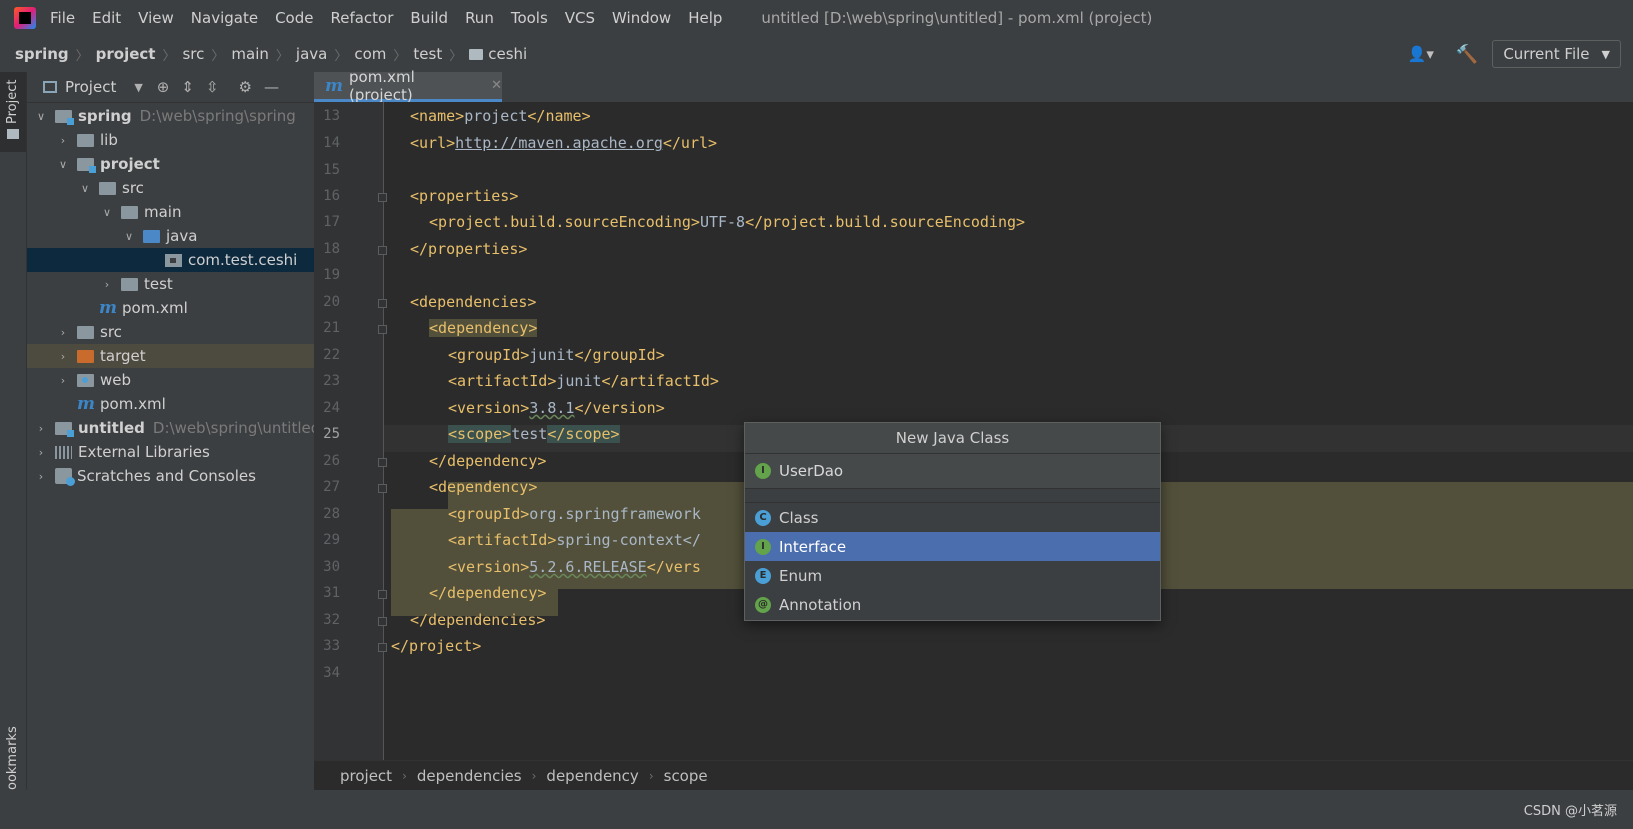 Image resolution: width=1633 pixels, height=829 pixels. Describe the element at coordinates (483, 487) in the screenshot. I see `code-line-27: <dependency>` at that location.